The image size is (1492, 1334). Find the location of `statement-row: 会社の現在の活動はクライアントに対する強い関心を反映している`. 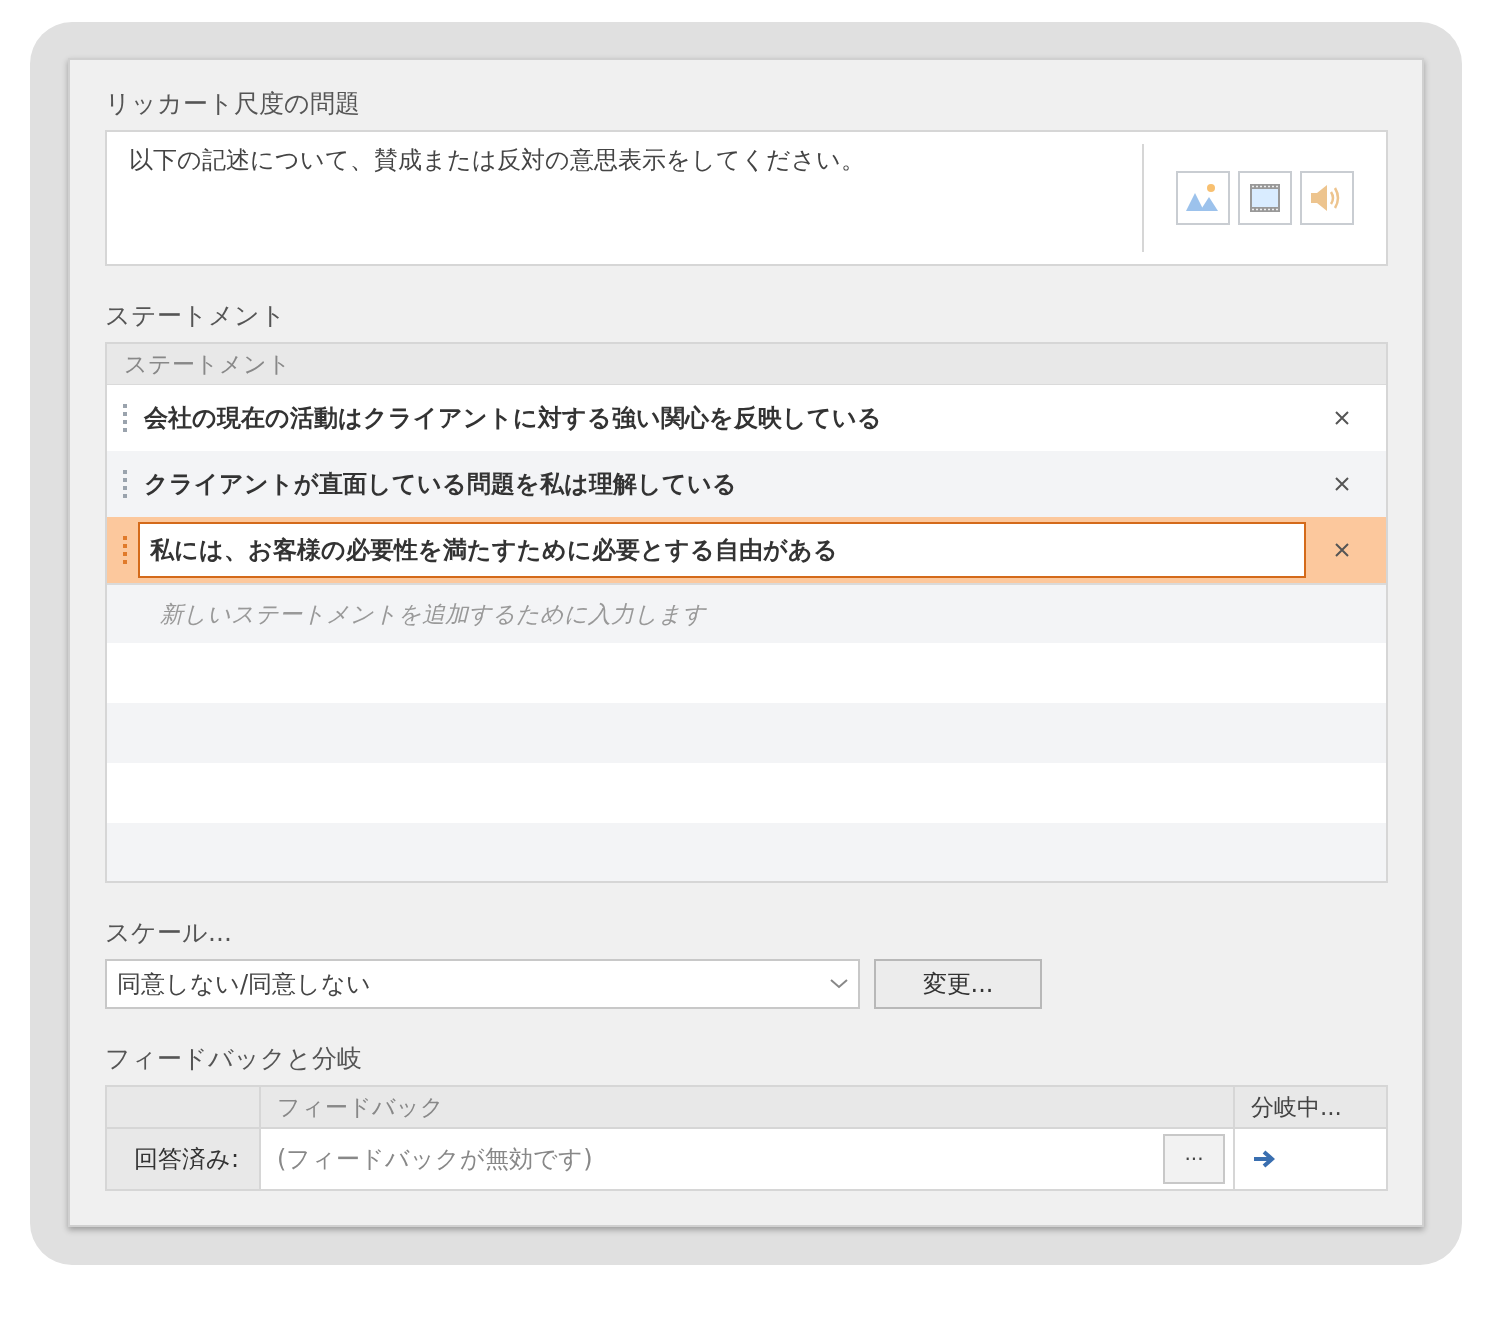

statement-row: 会社の現在の活動はクライアントに対する強い関心を反映している is located at coordinates (746, 418).